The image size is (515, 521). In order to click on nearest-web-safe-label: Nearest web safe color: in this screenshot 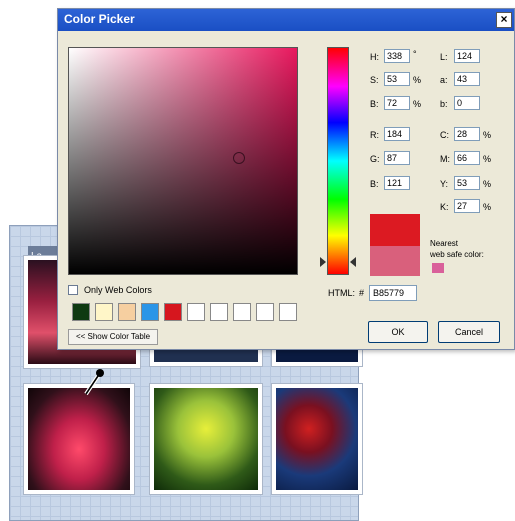, I will do `click(457, 249)`.